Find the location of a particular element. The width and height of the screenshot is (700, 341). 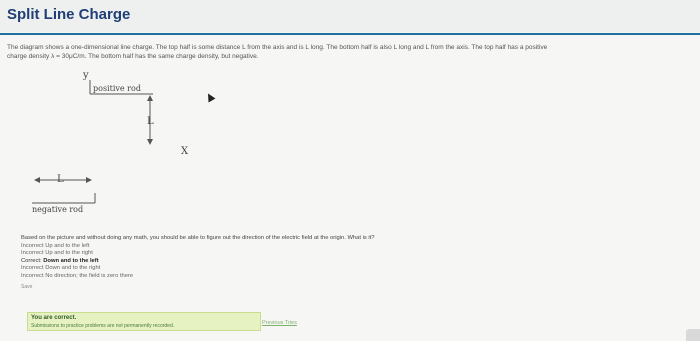

previous-tries-link: Previous Tries is located at coordinates (279, 323).